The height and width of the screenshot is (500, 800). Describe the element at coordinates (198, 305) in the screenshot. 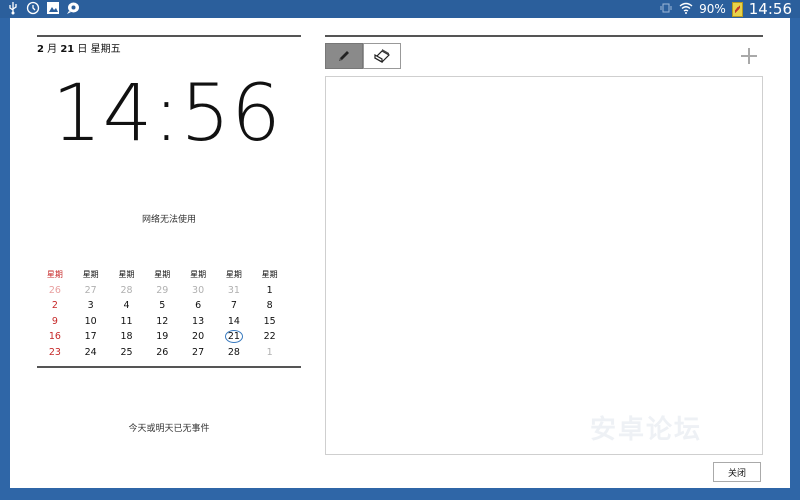

I see `calendar-day: 6` at that location.